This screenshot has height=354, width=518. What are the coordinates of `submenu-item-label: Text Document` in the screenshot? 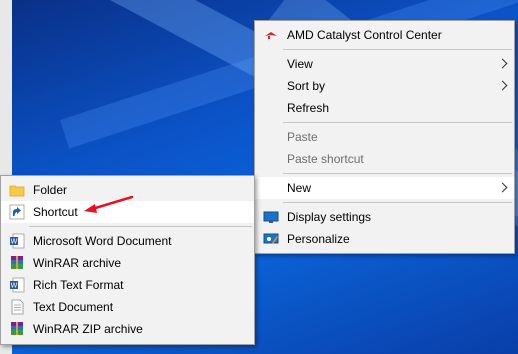 It's located at (73, 307).